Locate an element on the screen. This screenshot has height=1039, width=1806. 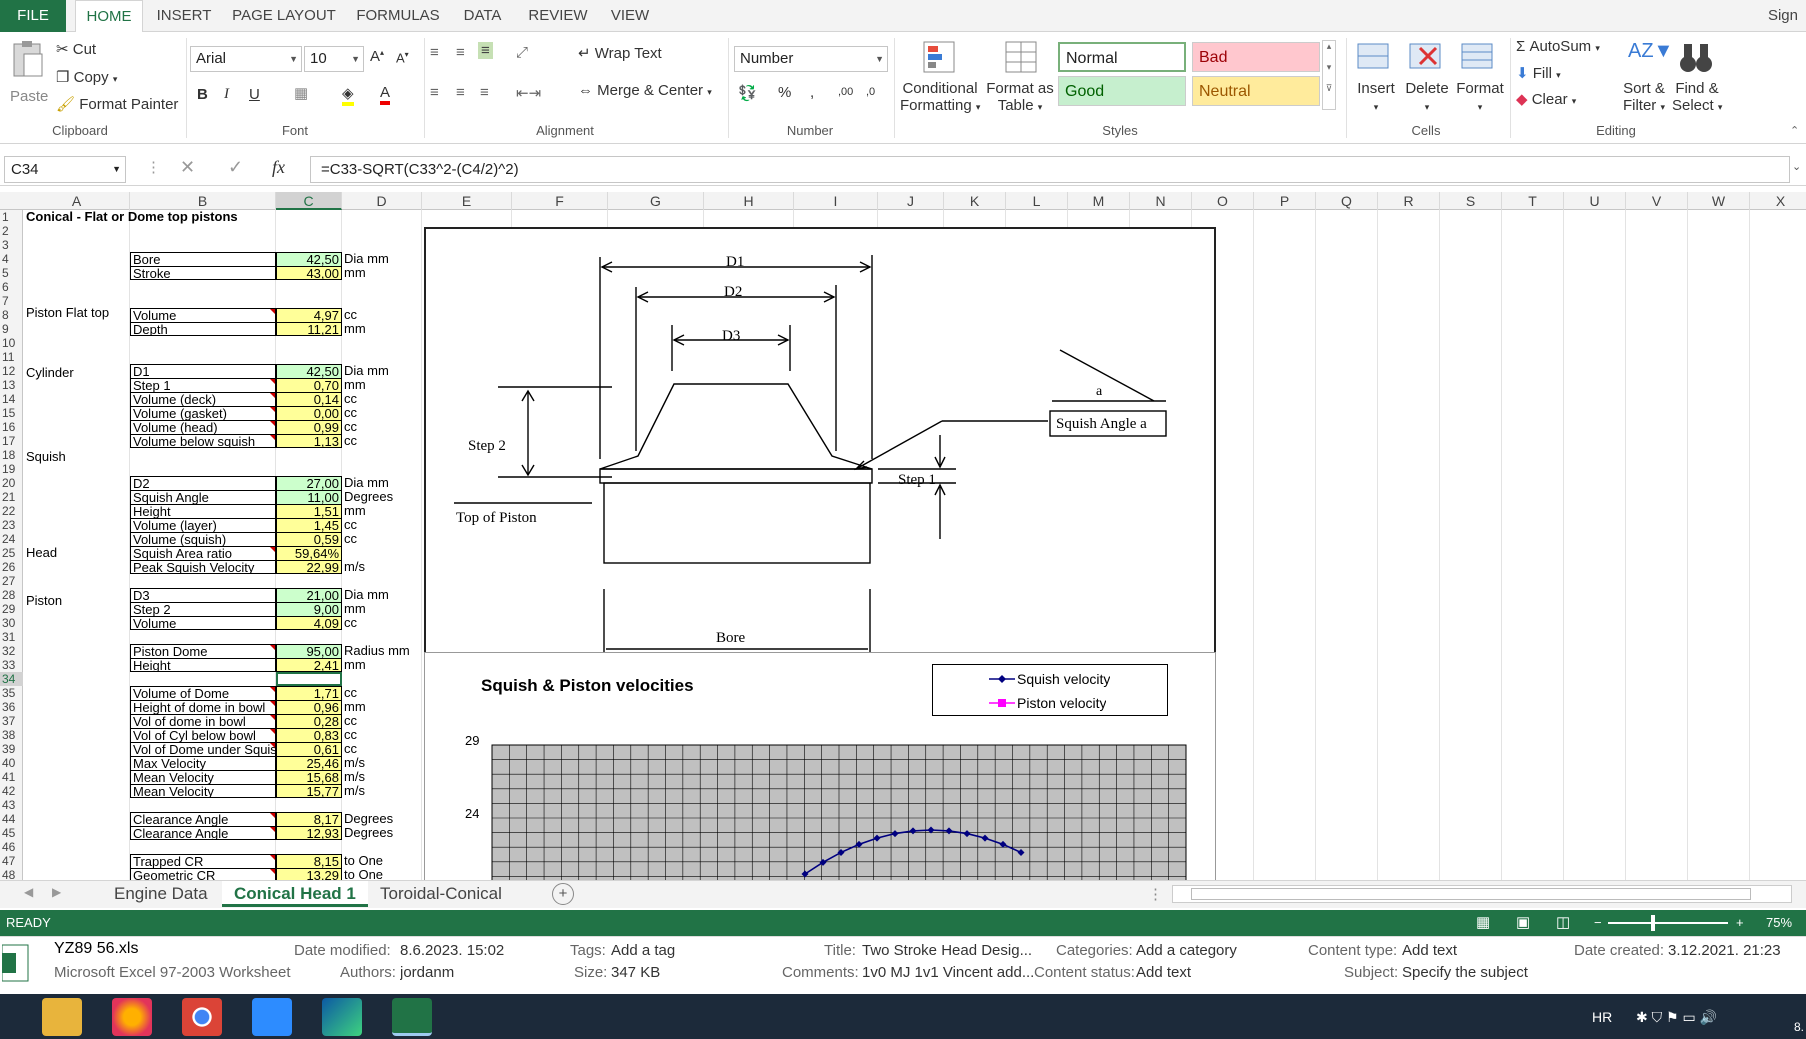
zoom-level: 75% is located at coordinates (1779, 923).